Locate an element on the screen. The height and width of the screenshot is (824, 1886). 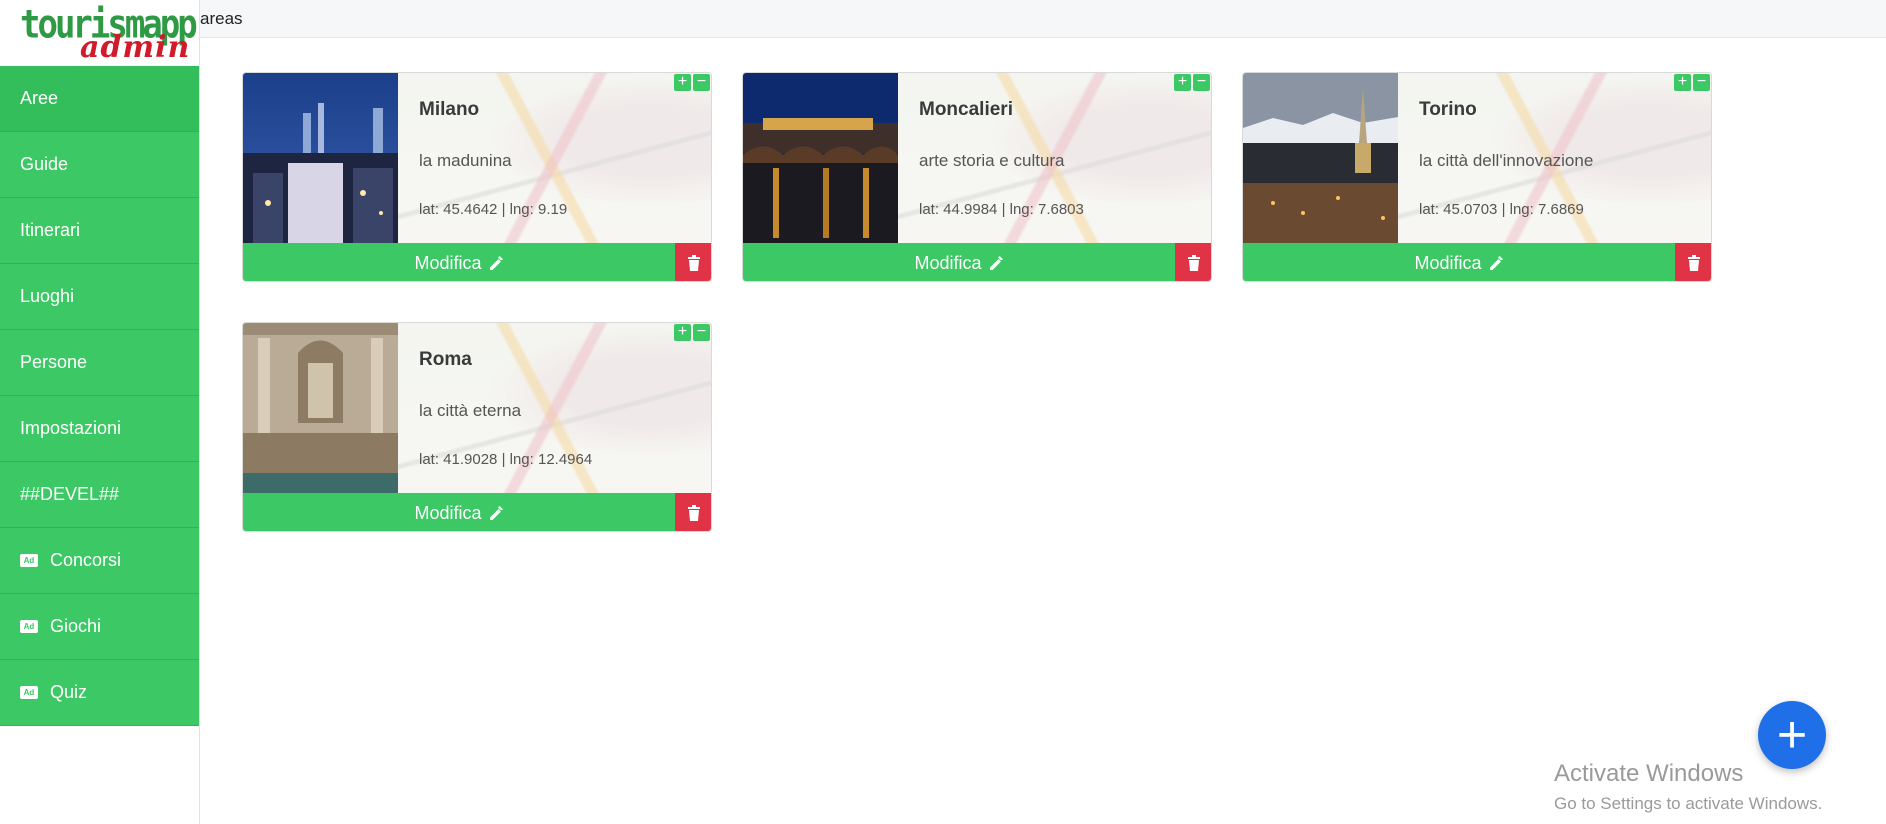
area-coordinates: lat: 41.9028 | lng: 12.4964 is located at coordinates (506, 459).